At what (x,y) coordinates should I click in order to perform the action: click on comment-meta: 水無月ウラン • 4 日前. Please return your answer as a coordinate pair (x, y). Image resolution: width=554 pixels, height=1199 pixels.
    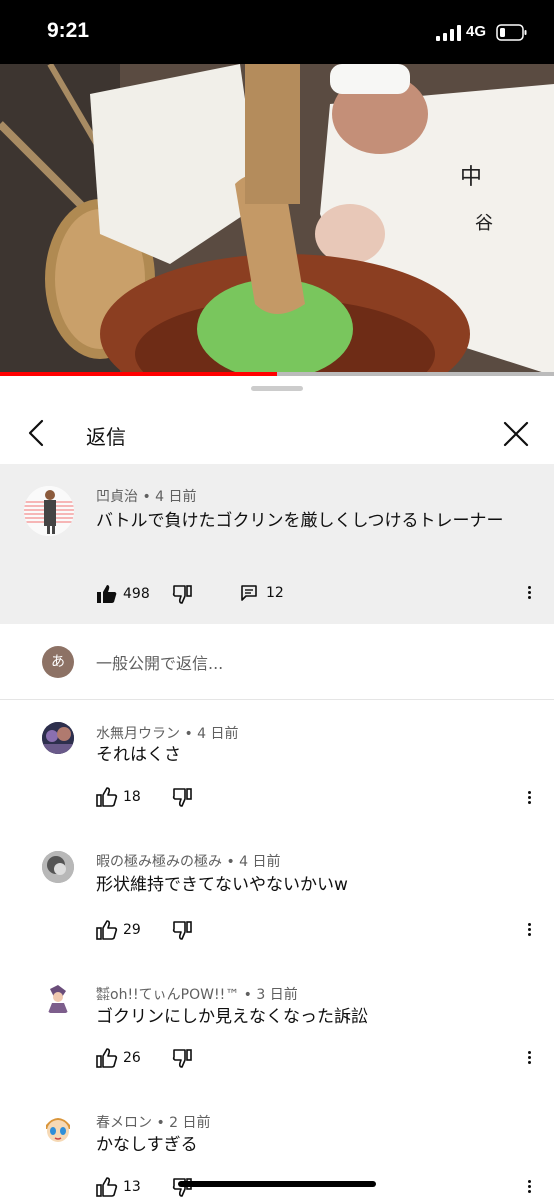
    Looking at the image, I should click on (167, 733).